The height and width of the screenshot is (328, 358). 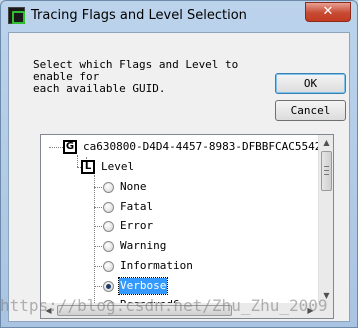 I want to click on radio-fatal, so click(x=108, y=207).